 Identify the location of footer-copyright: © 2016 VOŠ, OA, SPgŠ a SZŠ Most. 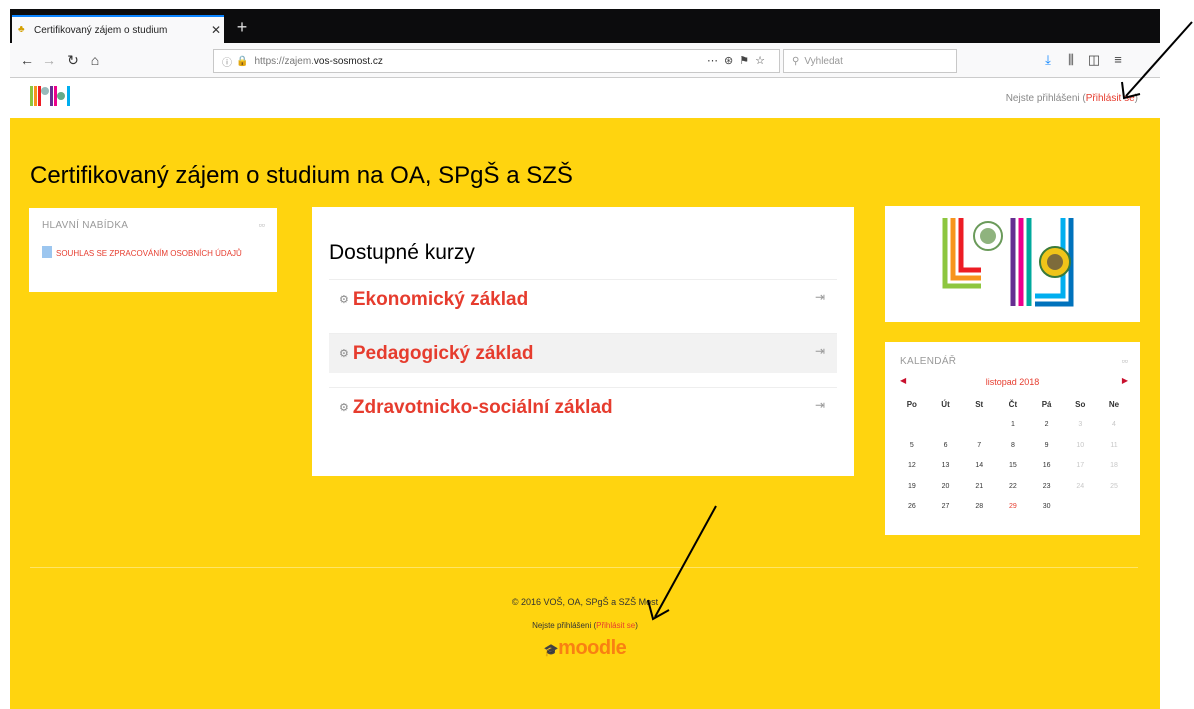
(585, 602).